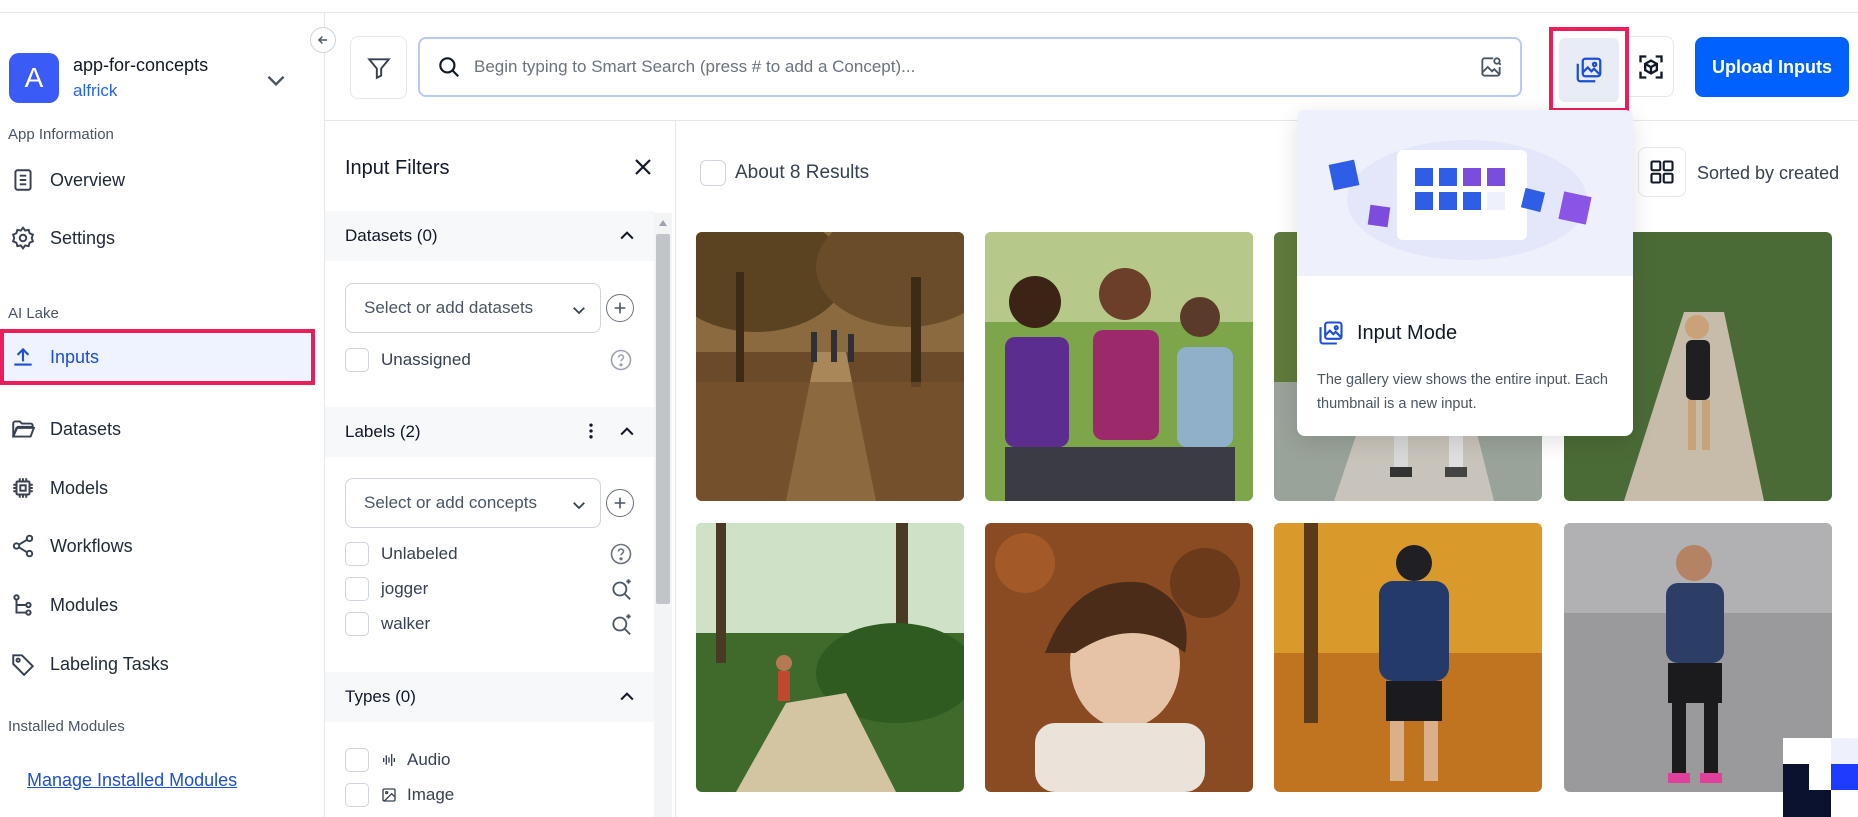 Image resolution: width=1858 pixels, height=817 pixels. I want to click on object-mode-button, so click(1651, 66).